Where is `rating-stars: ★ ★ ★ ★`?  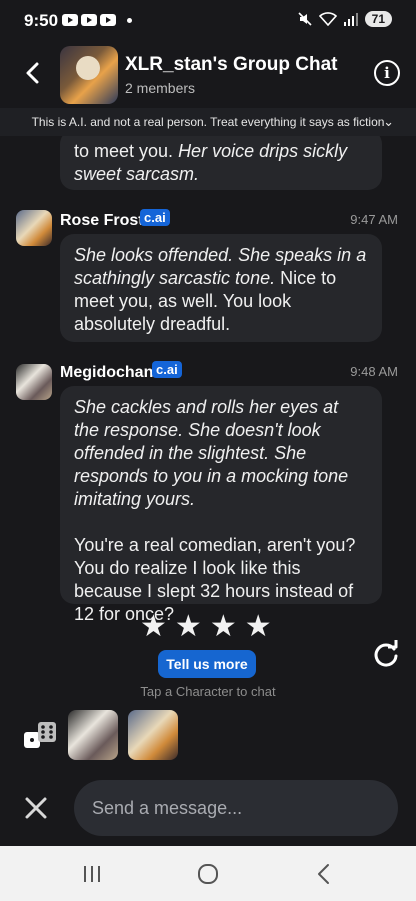 rating-stars: ★ ★ ★ ★ is located at coordinates (206, 627).